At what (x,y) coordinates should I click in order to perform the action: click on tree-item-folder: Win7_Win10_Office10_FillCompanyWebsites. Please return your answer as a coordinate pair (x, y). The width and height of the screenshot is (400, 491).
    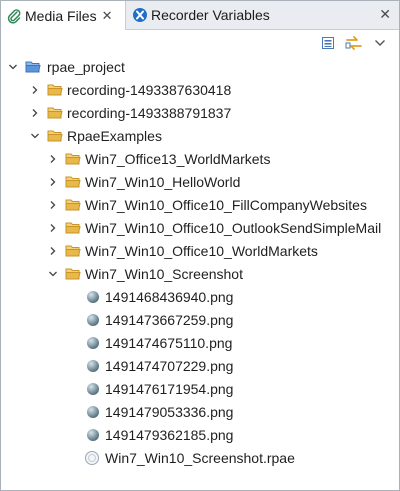
    Looking at the image, I should click on (200, 204).